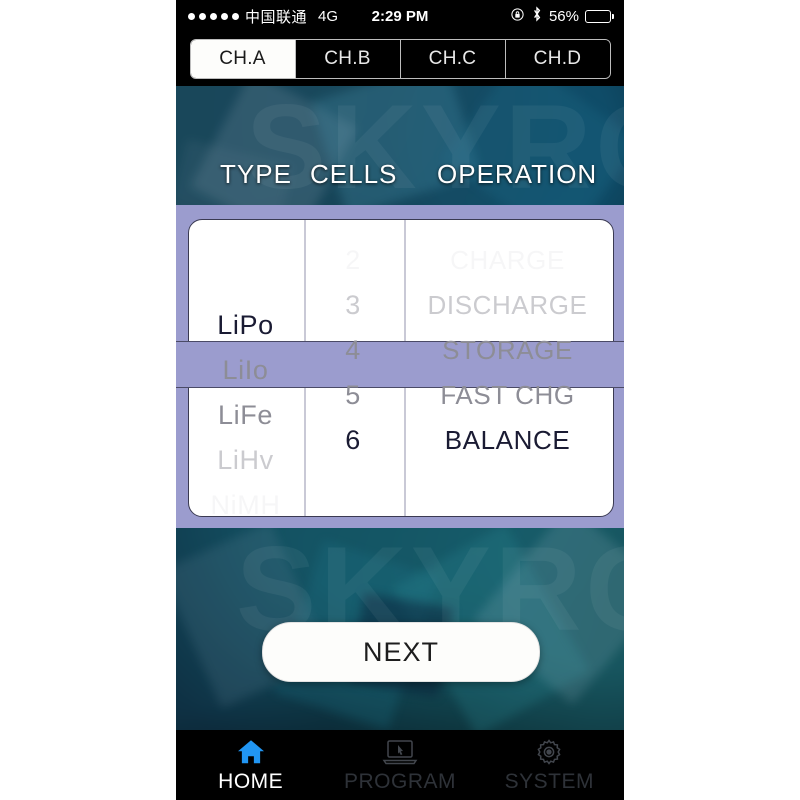 The image size is (800, 800). I want to click on bottom-tab-bar: HOME PROGRAM SYSTEM, so click(400, 765).